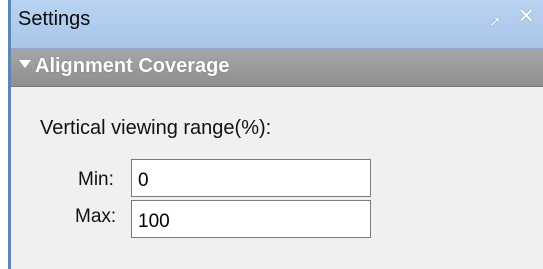  What do you see at coordinates (251, 219) in the screenshot?
I see `max-input` at bounding box center [251, 219].